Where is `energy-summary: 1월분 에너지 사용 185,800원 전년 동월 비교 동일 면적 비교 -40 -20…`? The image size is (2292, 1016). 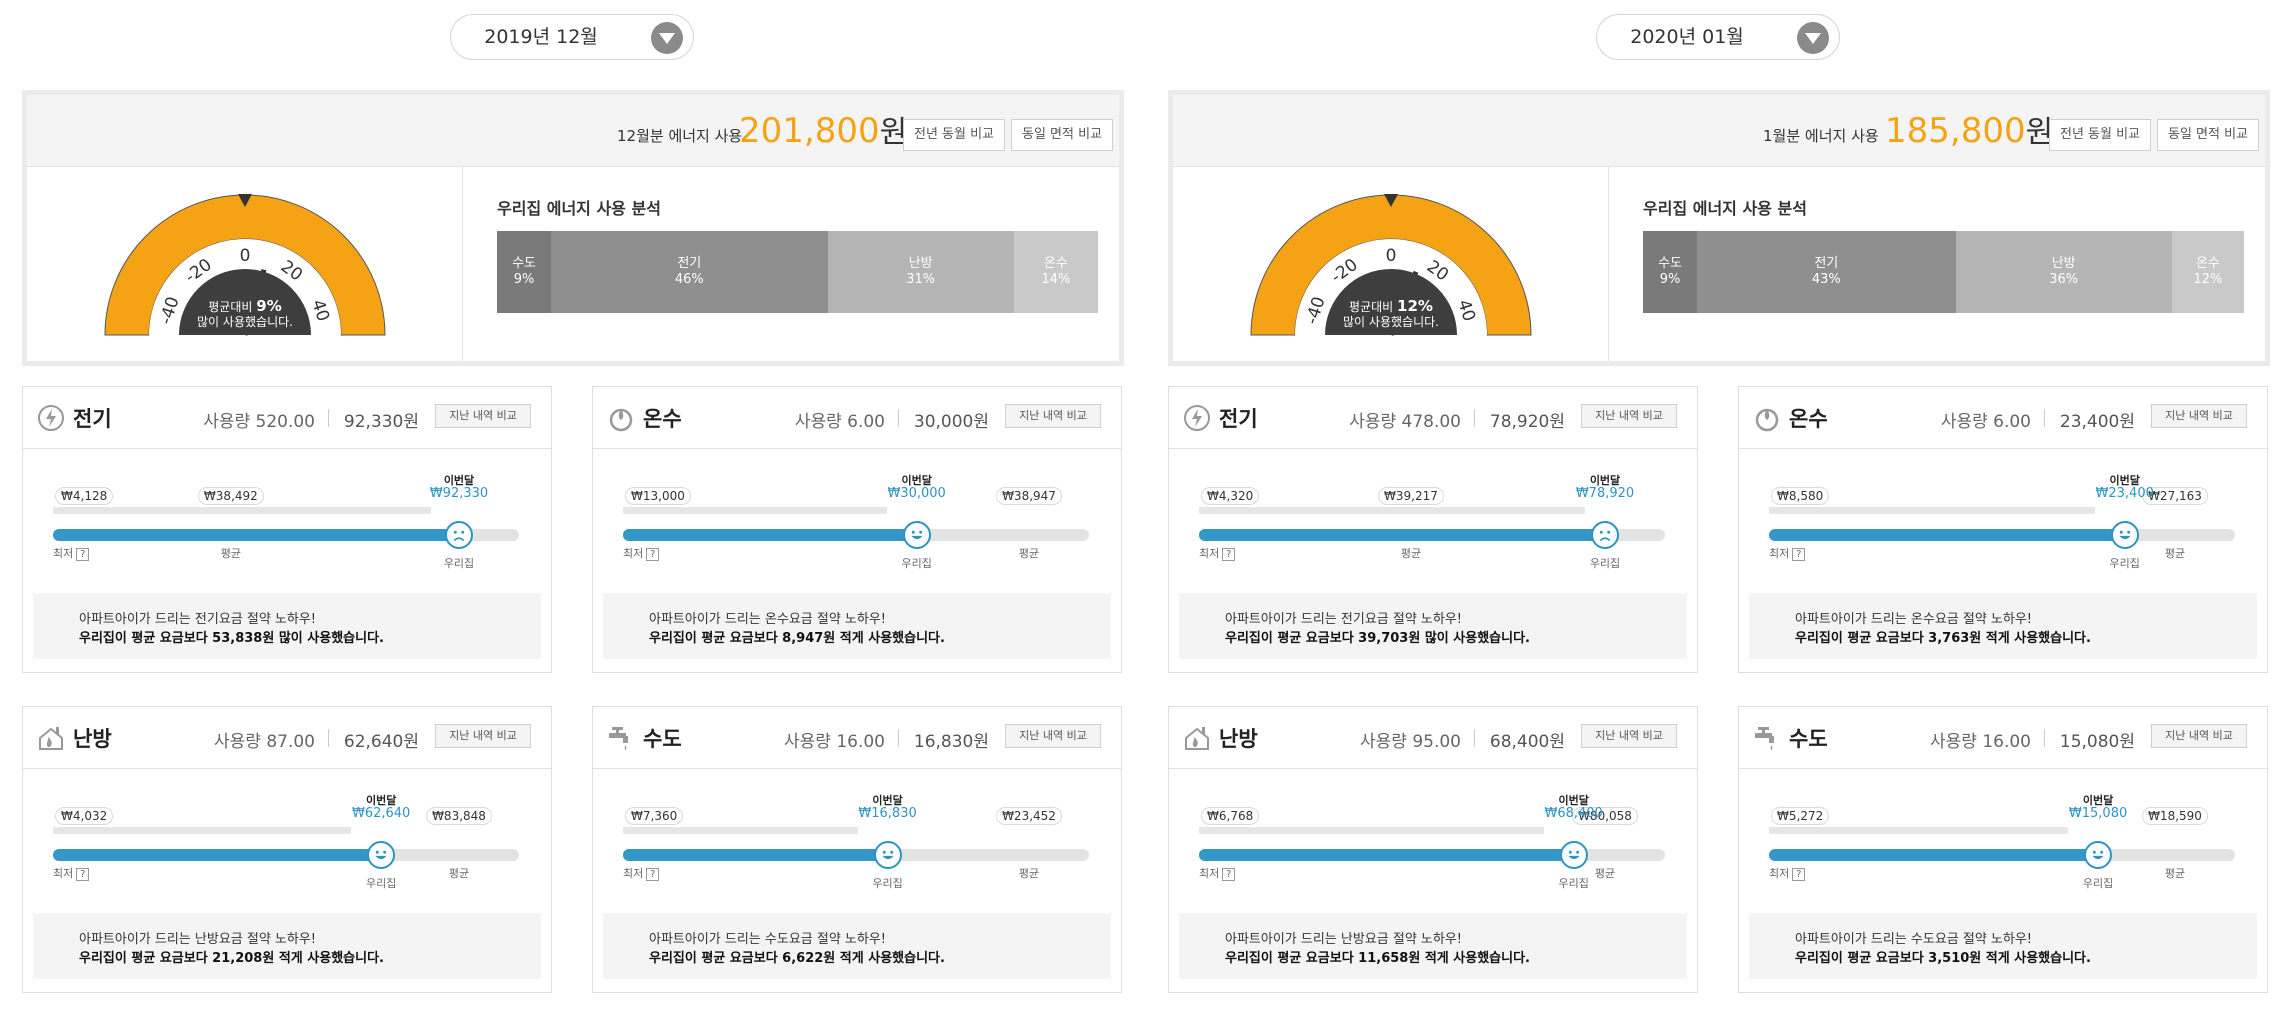
energy-summary: 1월분 에너지 사용 185,800원 전년 동월 비교 동일 면적 비교 -40 -20… is located at coordinates (1719, 228).